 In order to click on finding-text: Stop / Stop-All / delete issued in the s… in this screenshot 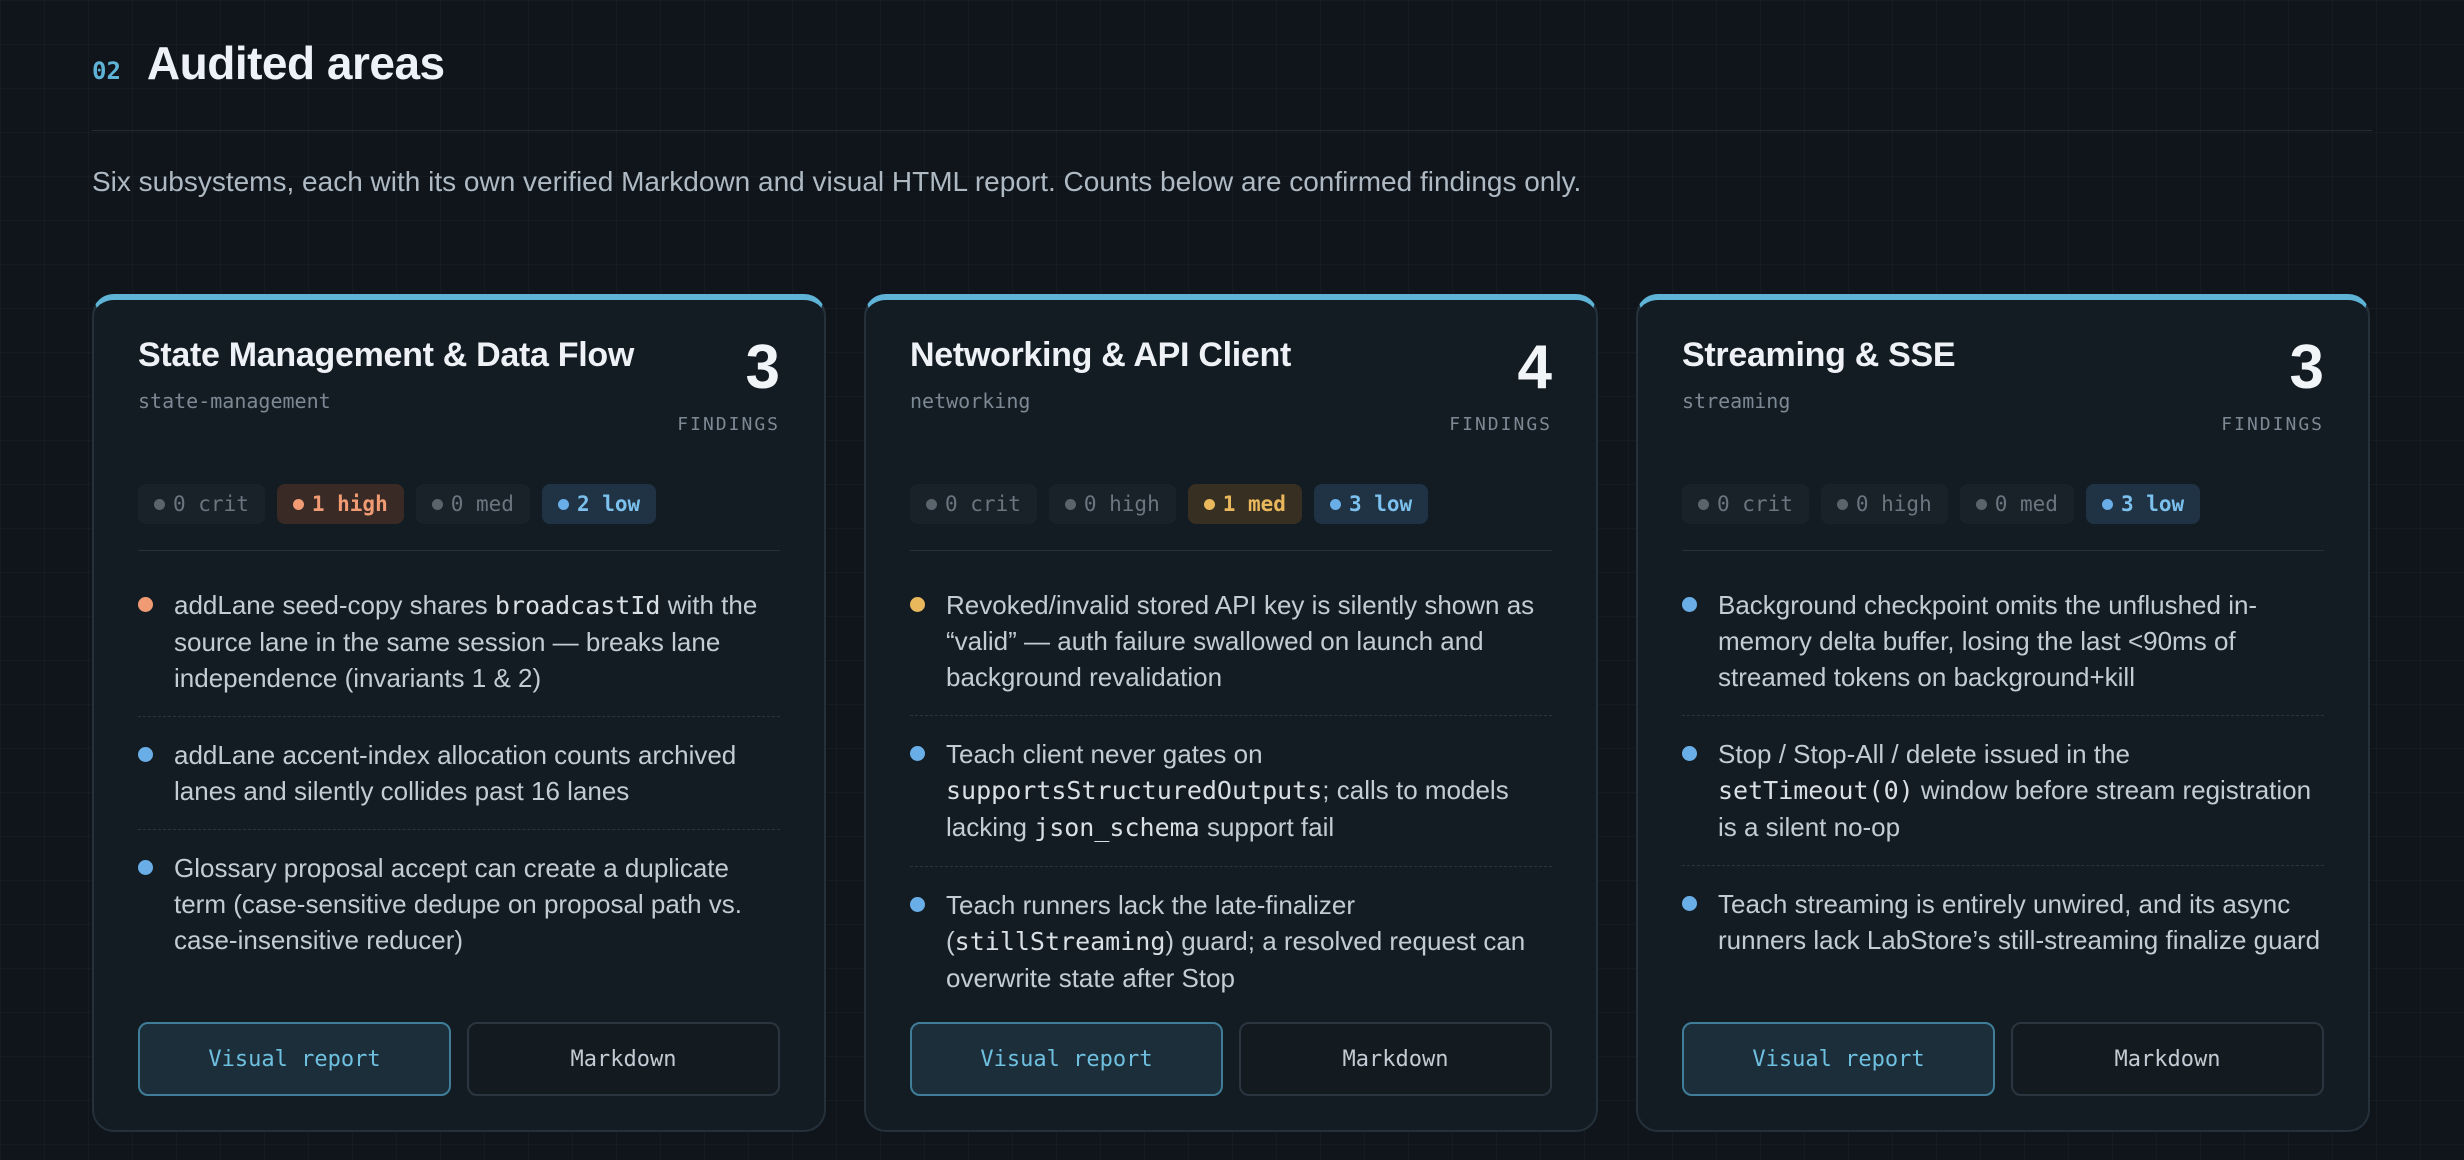, I will do `click(2015, 790)`.